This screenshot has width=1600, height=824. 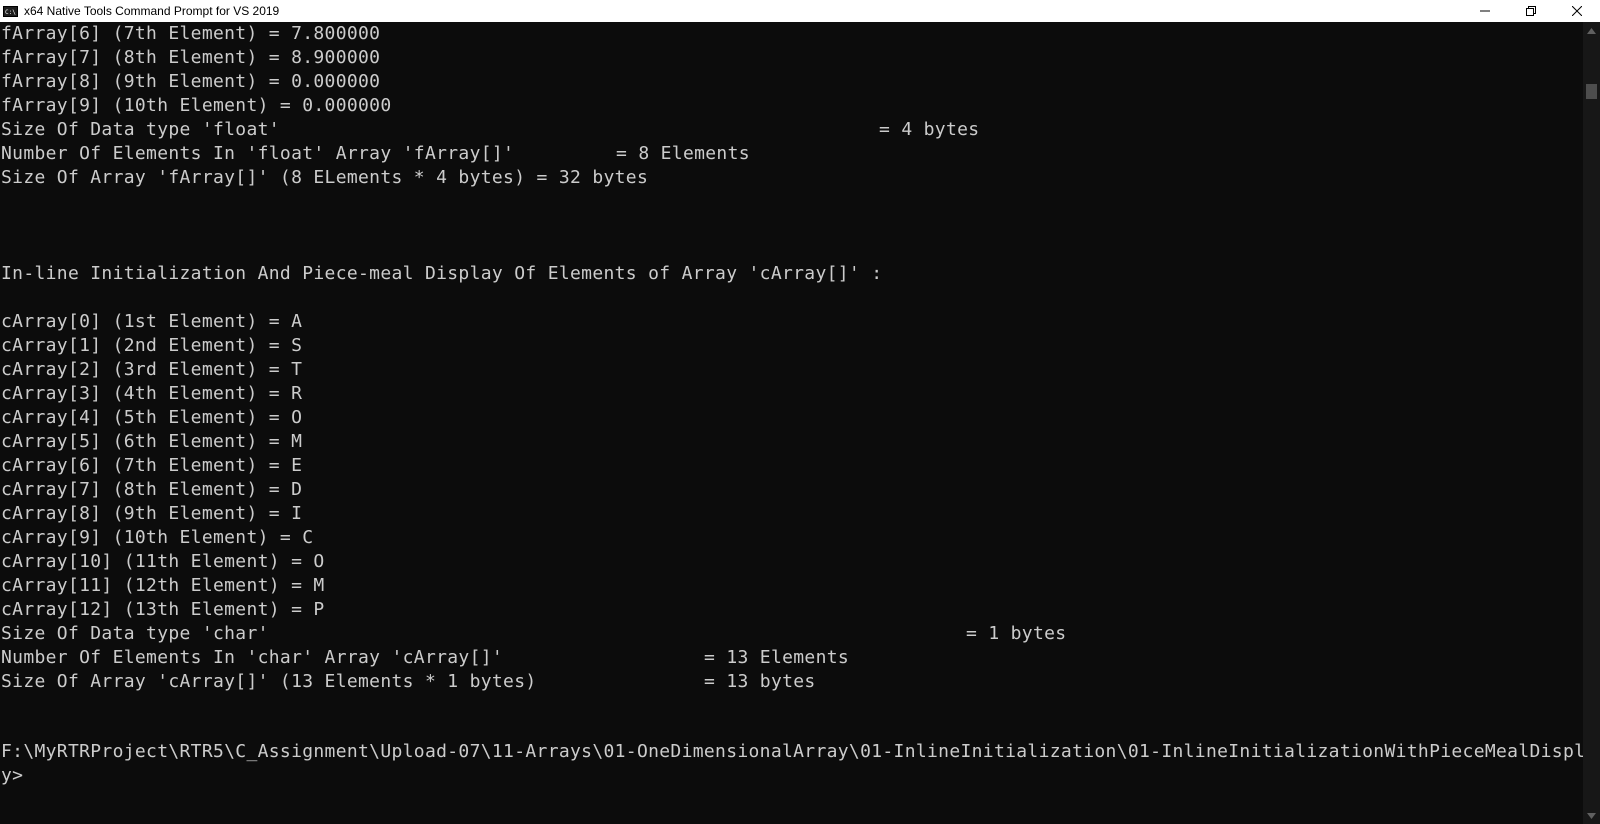 I want to click on char-size-value: = 1 bytes, so click(x=1016, y=633).